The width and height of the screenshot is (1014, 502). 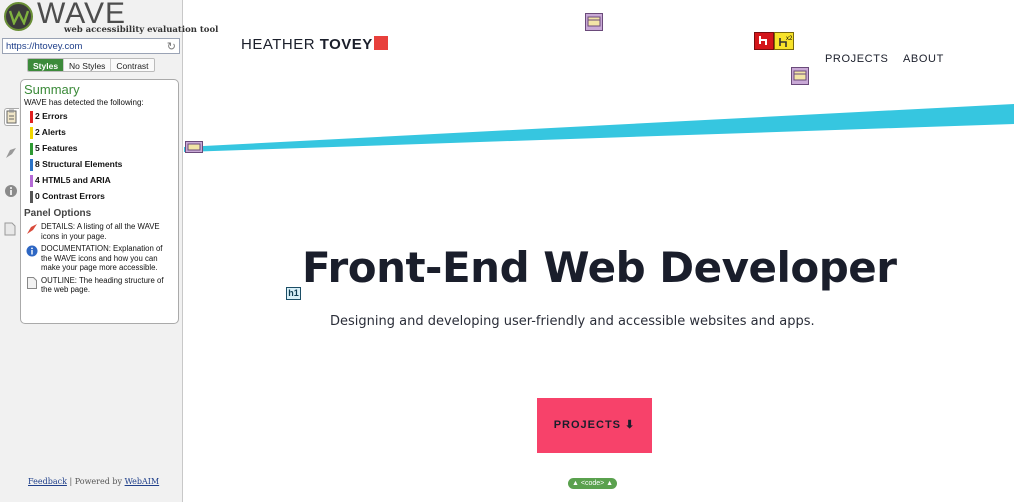 What do you see at coordinates (789, 39) in the screenshot?
I see `svg-text: x2` at bounding box center [789, 39].